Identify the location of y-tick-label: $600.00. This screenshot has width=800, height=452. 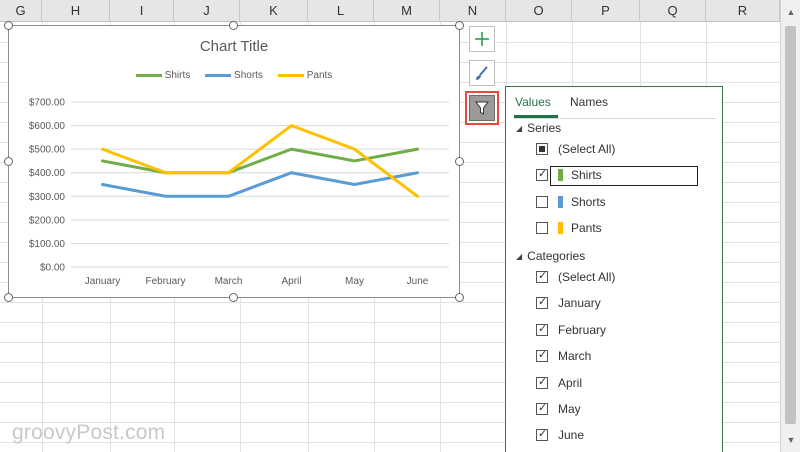
(47, 126).